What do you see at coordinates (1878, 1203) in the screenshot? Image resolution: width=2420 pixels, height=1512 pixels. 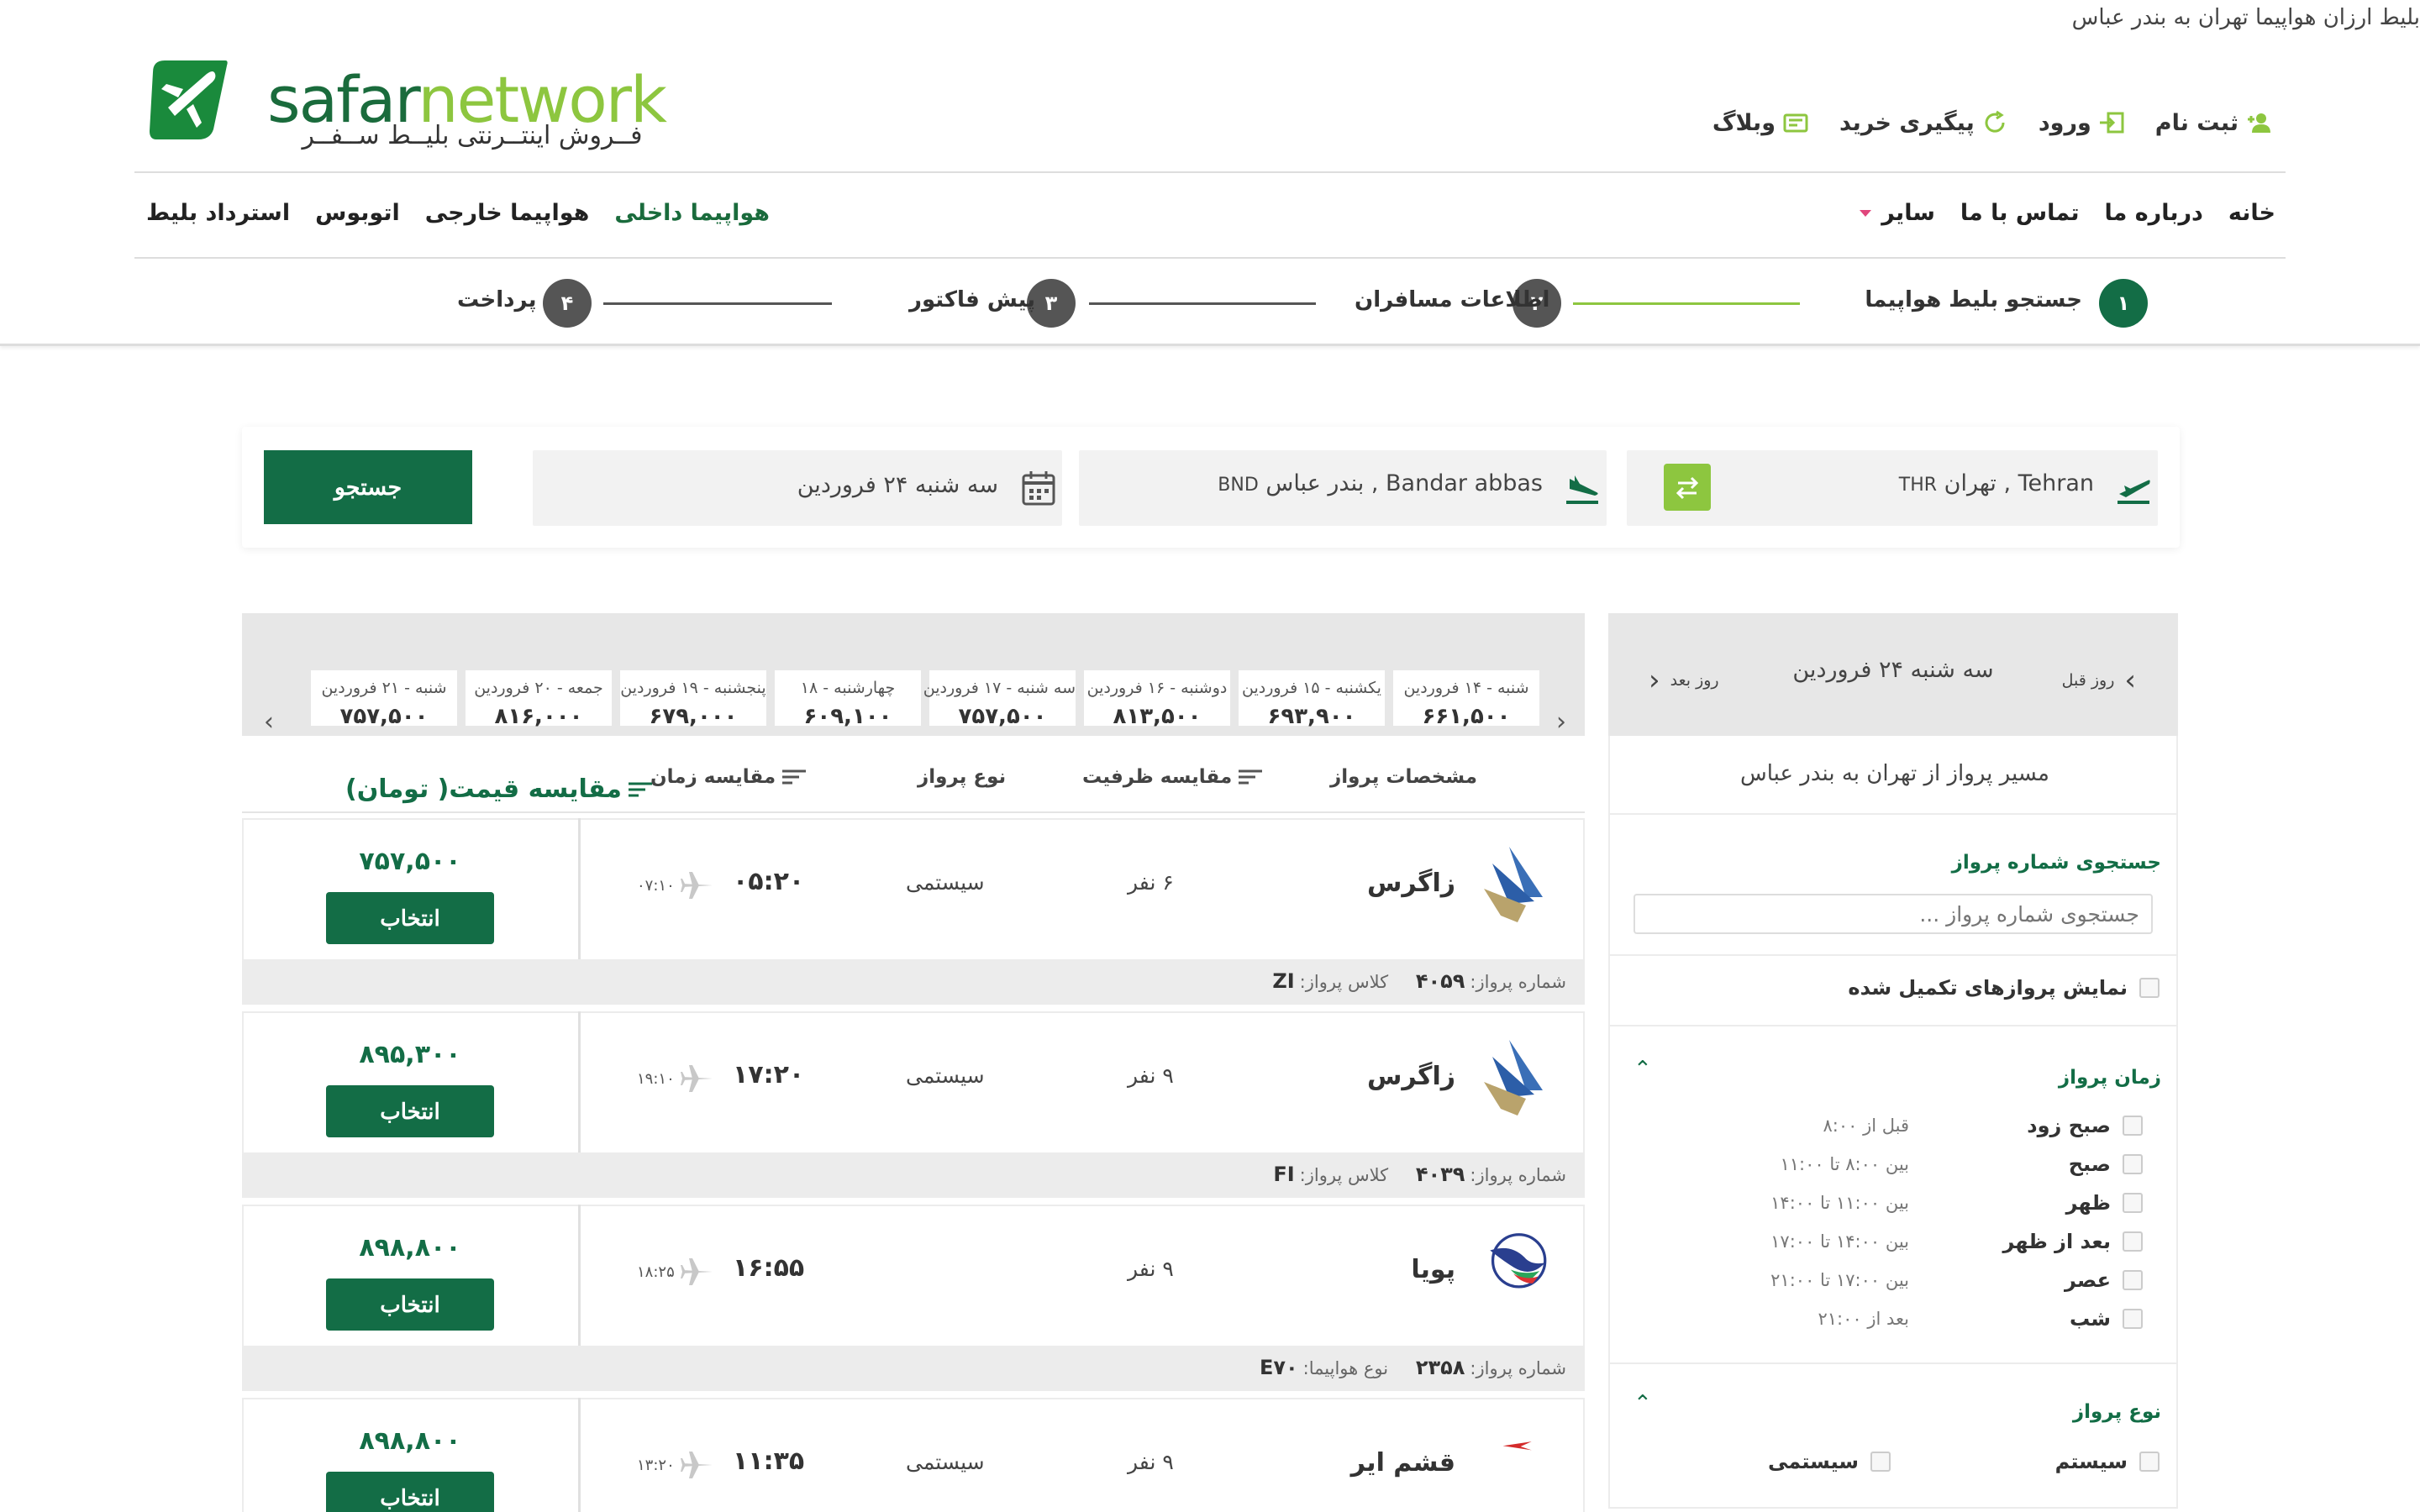 I see `time-option-noon: ظهر بین ۱۱:۰۰ تا ۱۴:۰۰` at bounding box center [1878, 1203].